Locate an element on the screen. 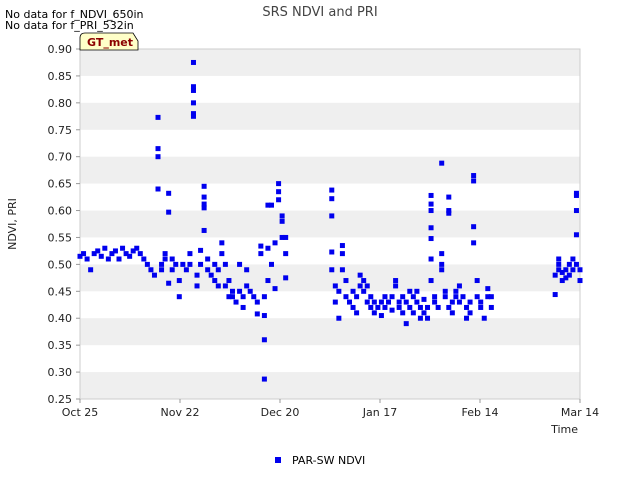 This screenshot has width=640, height=480. y-tick-label: 0.40 is located at coordinates (60, 318).